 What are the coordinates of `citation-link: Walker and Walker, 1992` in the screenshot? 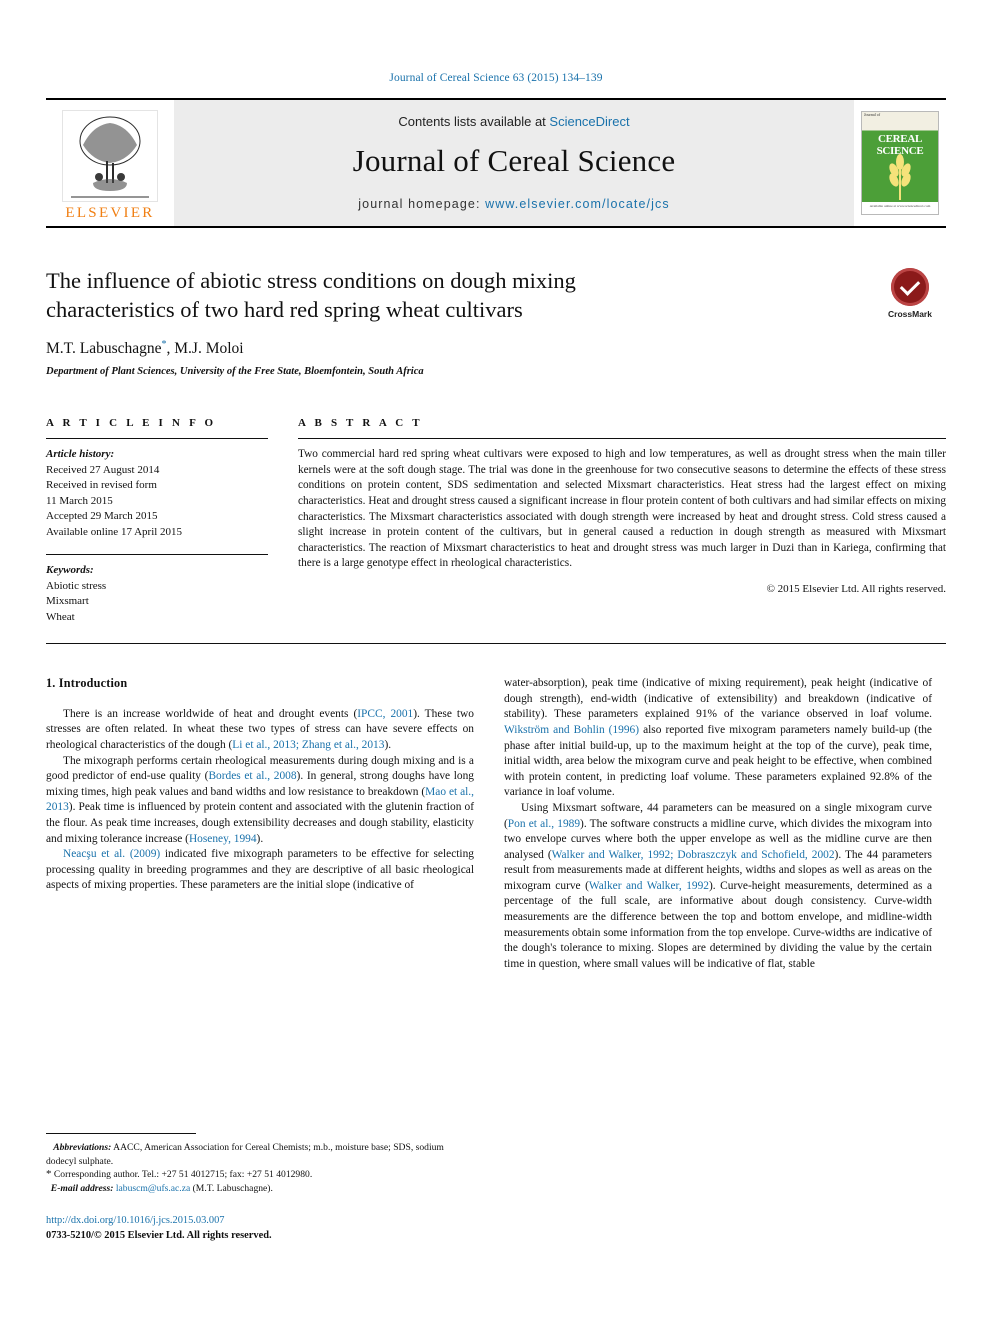 It's located at (649, 886).